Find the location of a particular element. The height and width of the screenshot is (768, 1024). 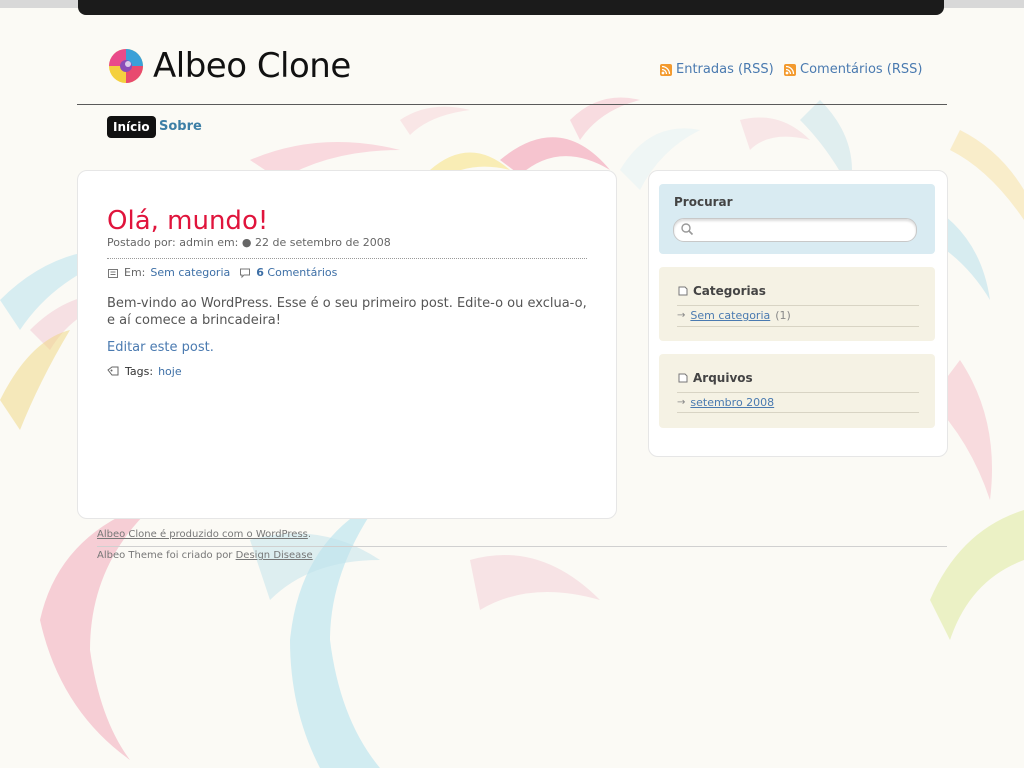

post-tags-line: Tags: hoje is located at coordinates (144, 371).